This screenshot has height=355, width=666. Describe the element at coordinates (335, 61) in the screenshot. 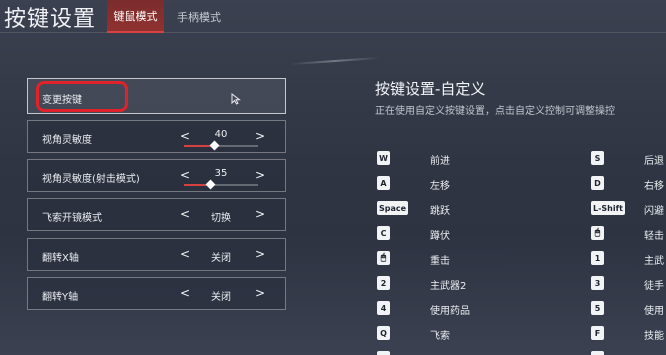

I see `background-streak` at that location.